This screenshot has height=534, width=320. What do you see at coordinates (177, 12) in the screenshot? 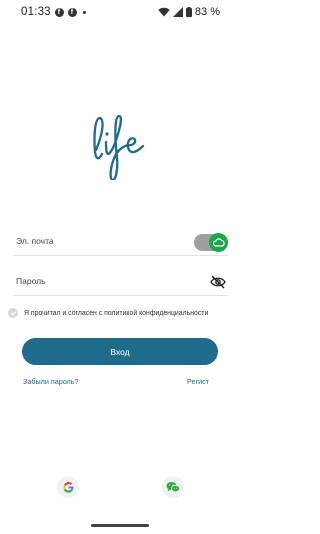
I see `signal-icon` at bounding box center [177, 12].